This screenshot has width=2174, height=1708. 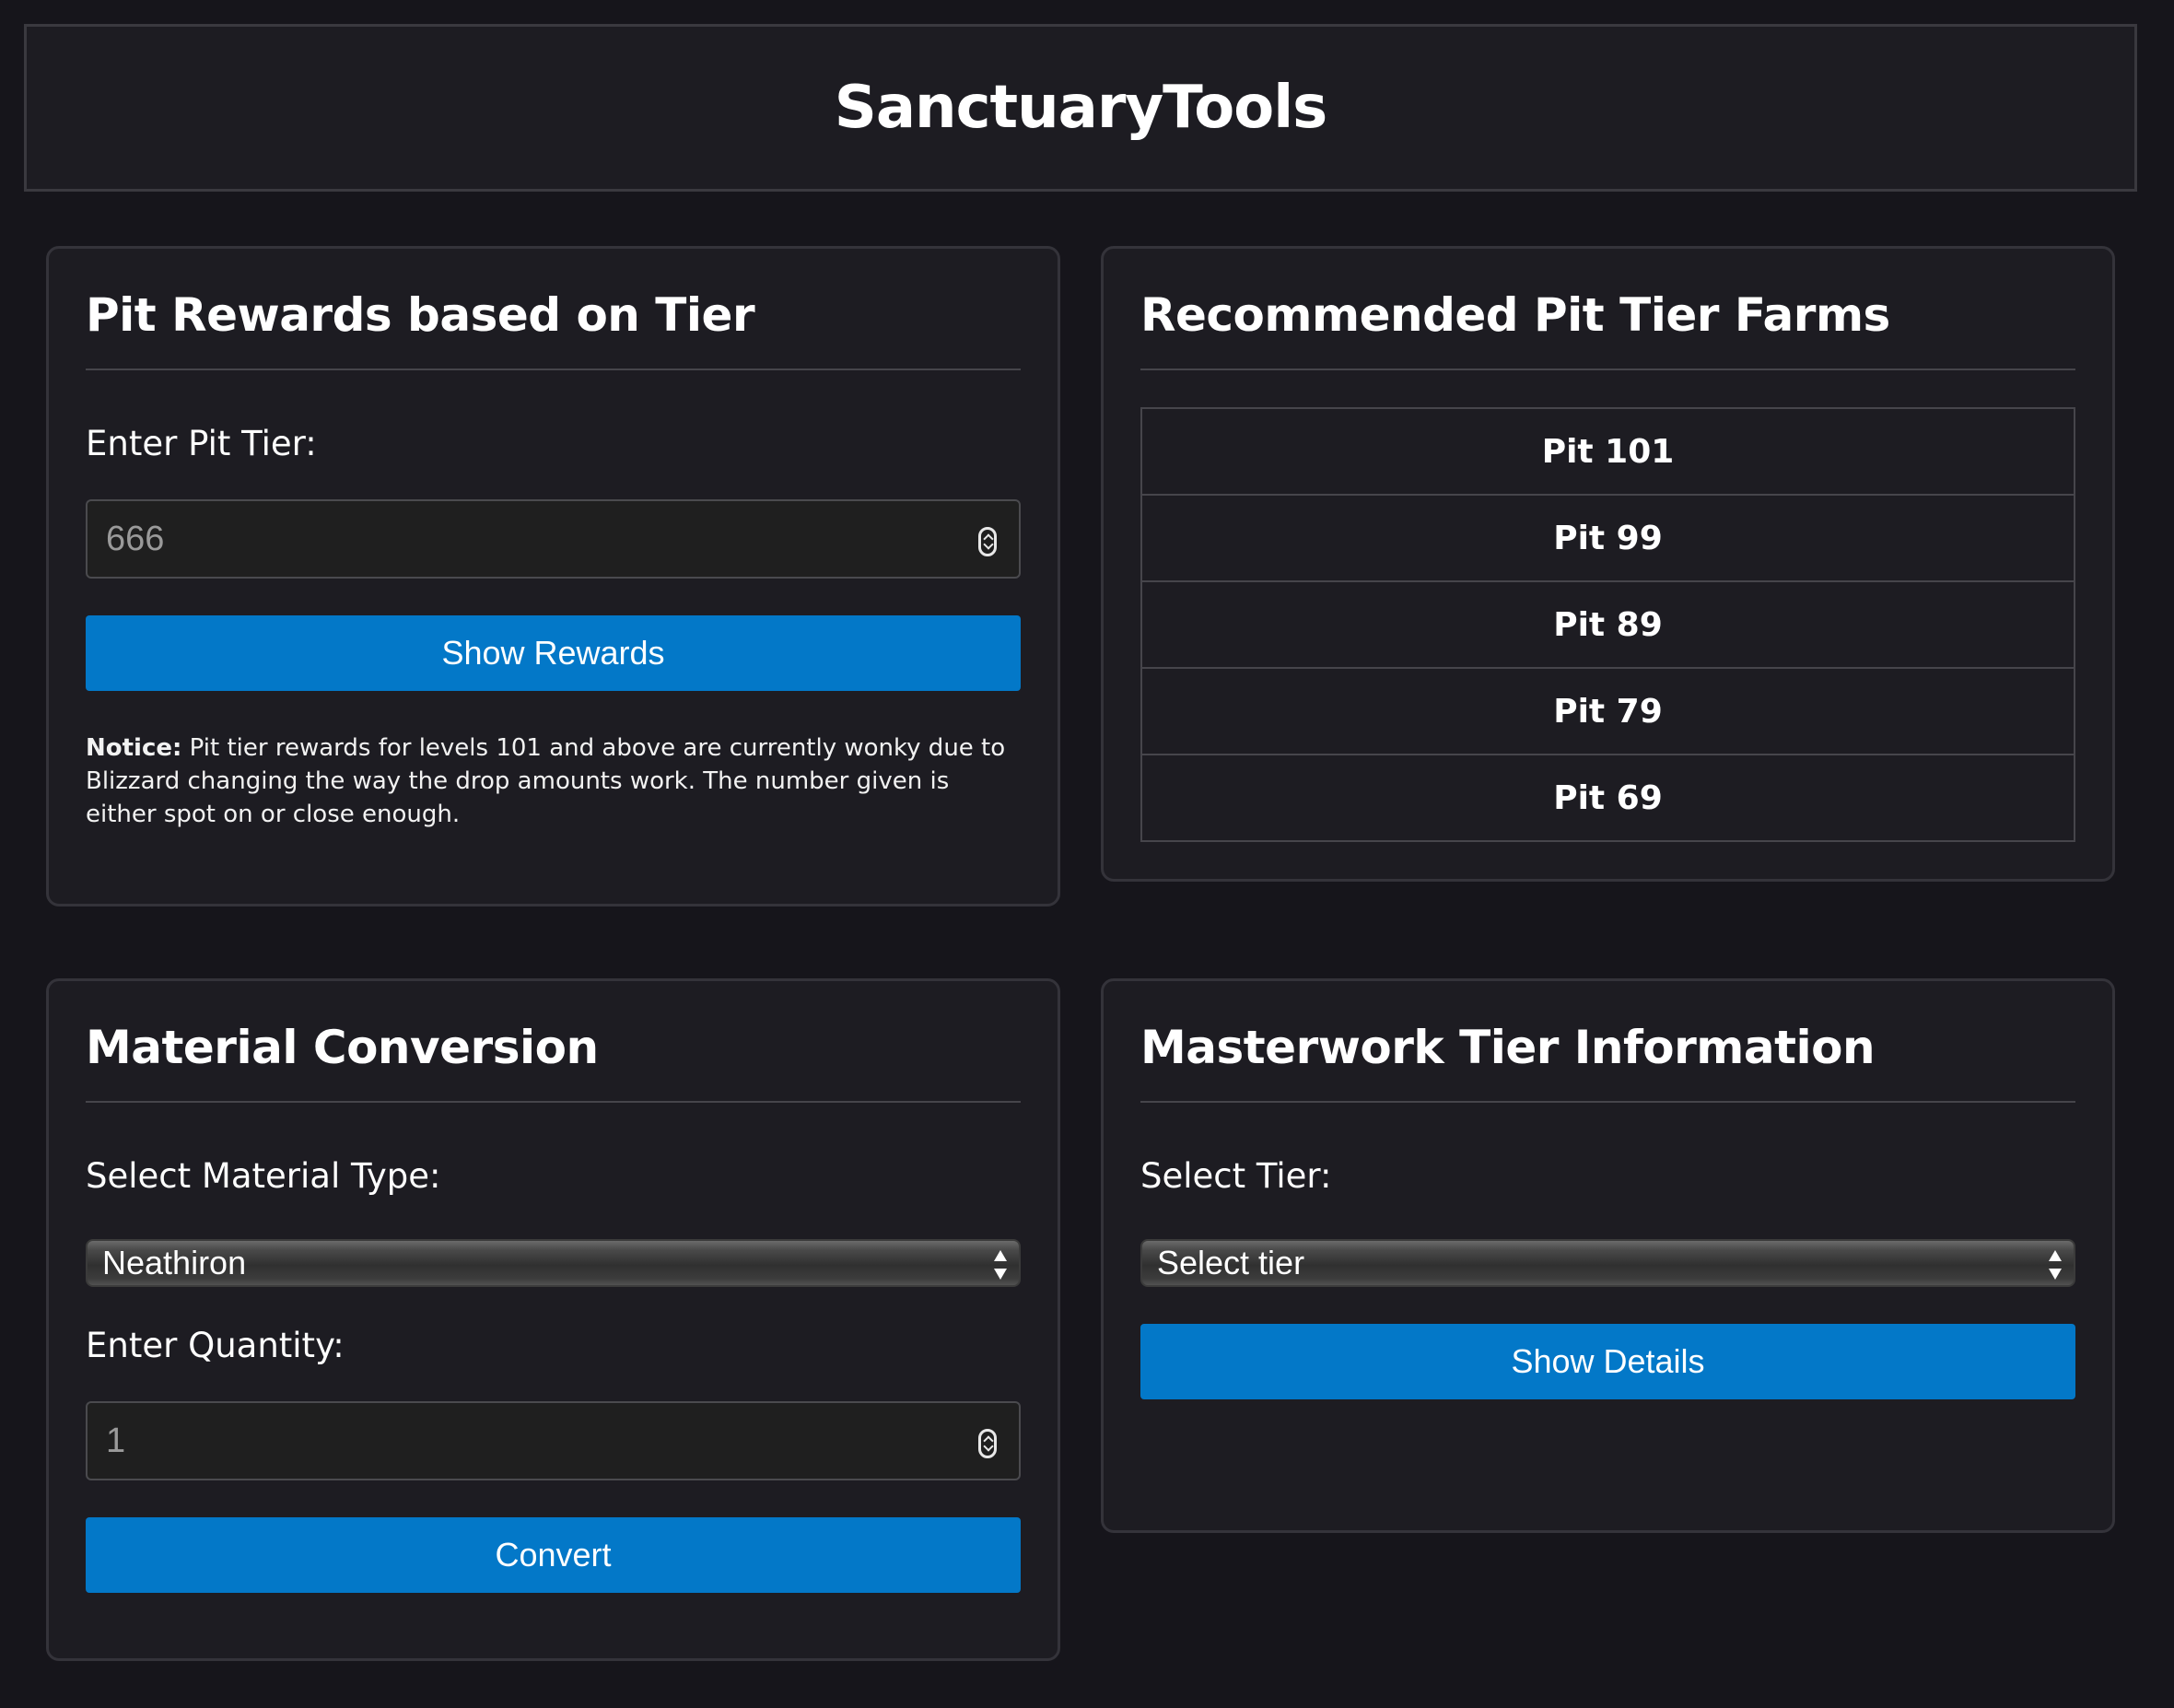 I want to click on masterwork-title: Masterwork Tier Information, so click(x=1607, y=1042).